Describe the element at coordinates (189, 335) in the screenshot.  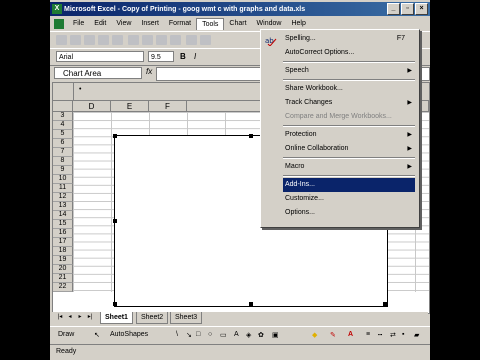
I see `arrow-icon: ↘` at that location.